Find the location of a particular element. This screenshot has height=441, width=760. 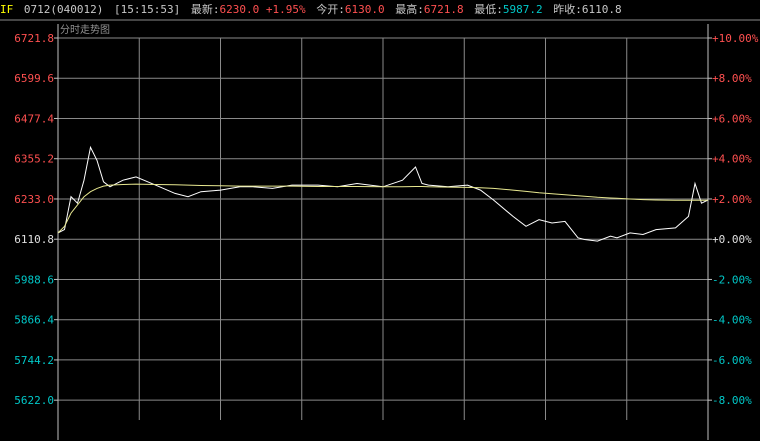

y-tick-label-left: 6355.2 is located at coordinates (34, 159).